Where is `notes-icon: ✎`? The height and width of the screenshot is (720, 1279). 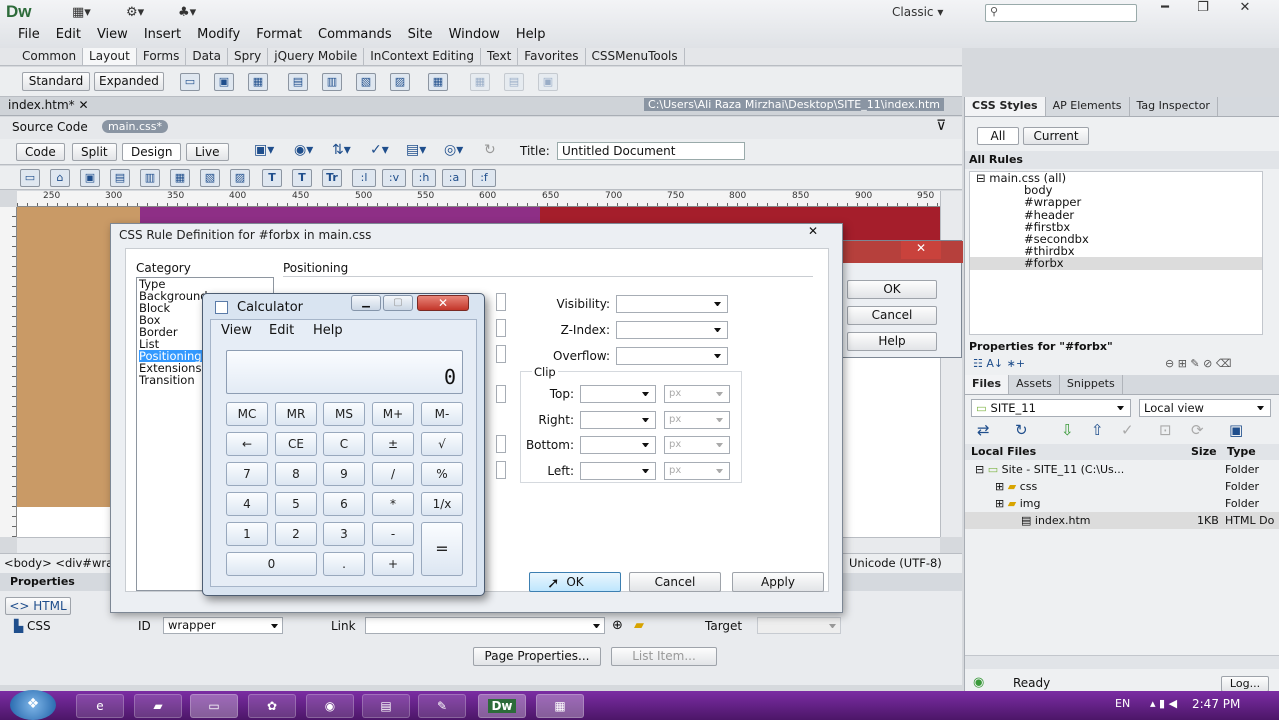 notes-icon: ✎ is located at coordinates (442, 706).